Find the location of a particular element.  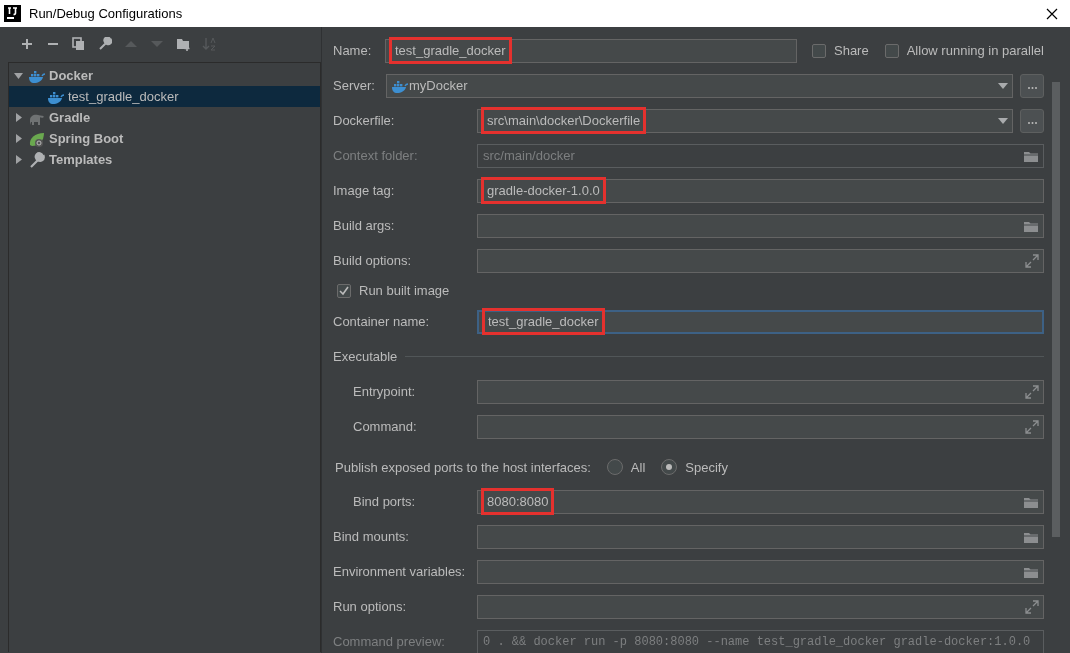

field-label: Name: is located at coordinates (353, 50).